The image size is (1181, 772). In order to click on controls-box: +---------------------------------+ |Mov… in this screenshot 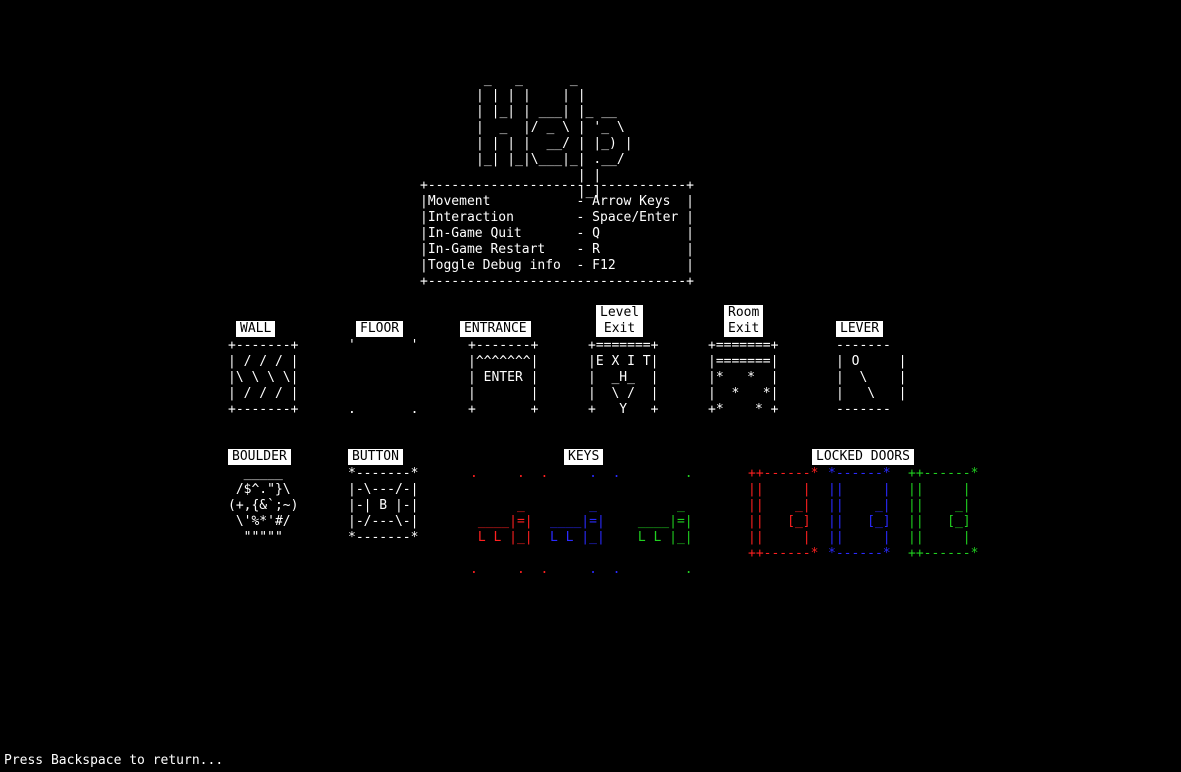, I will do `click(557, 233)`.